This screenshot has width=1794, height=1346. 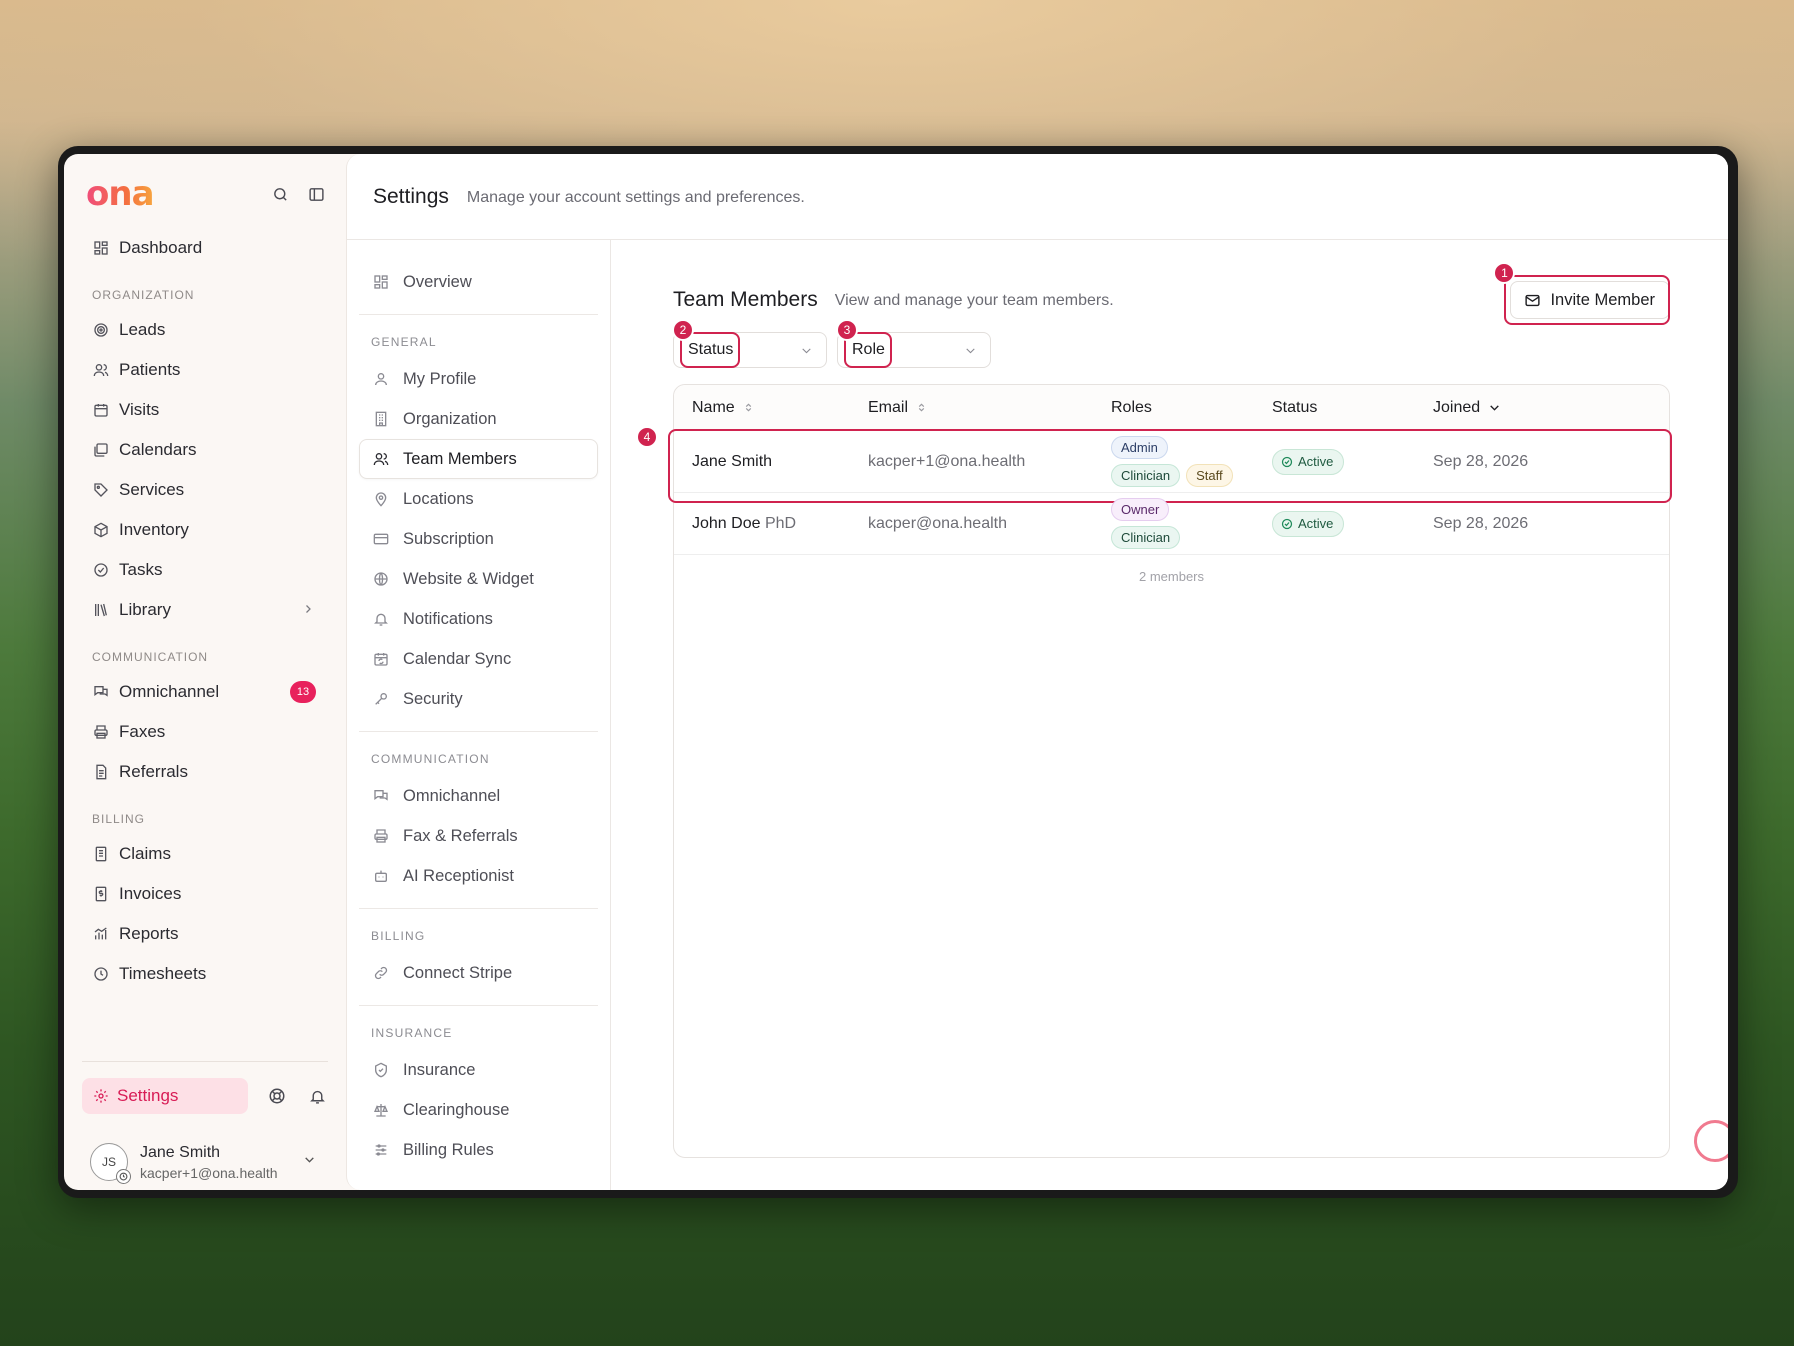 What do you see at coordinates (205, 450) in the screenshot?
I see `sidebar-item-calendars: Calendars` at bounding box center [205, 450].